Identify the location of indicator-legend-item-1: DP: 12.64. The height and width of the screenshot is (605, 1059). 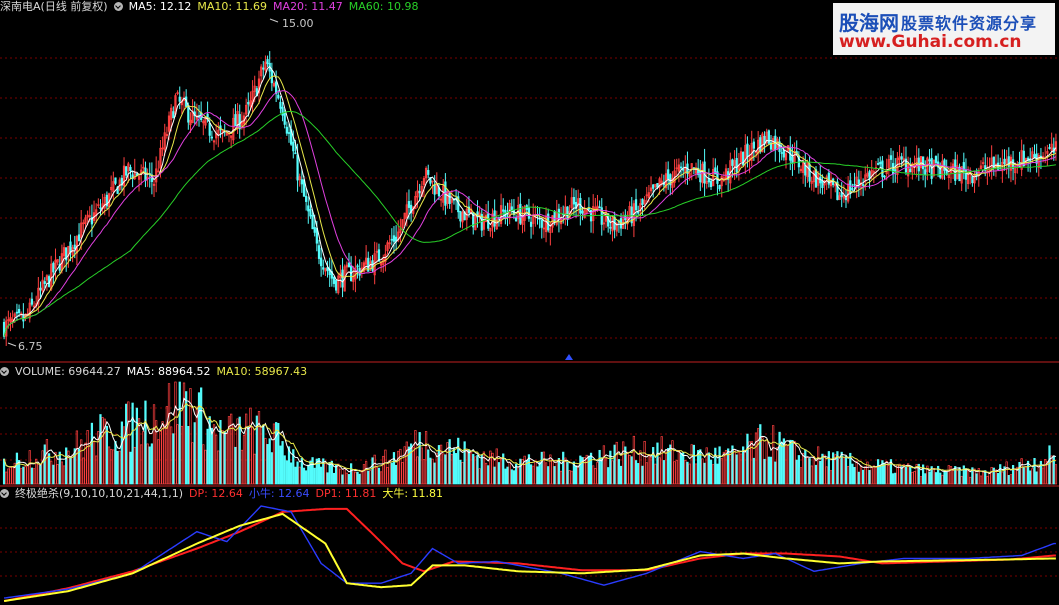
(216, 493).